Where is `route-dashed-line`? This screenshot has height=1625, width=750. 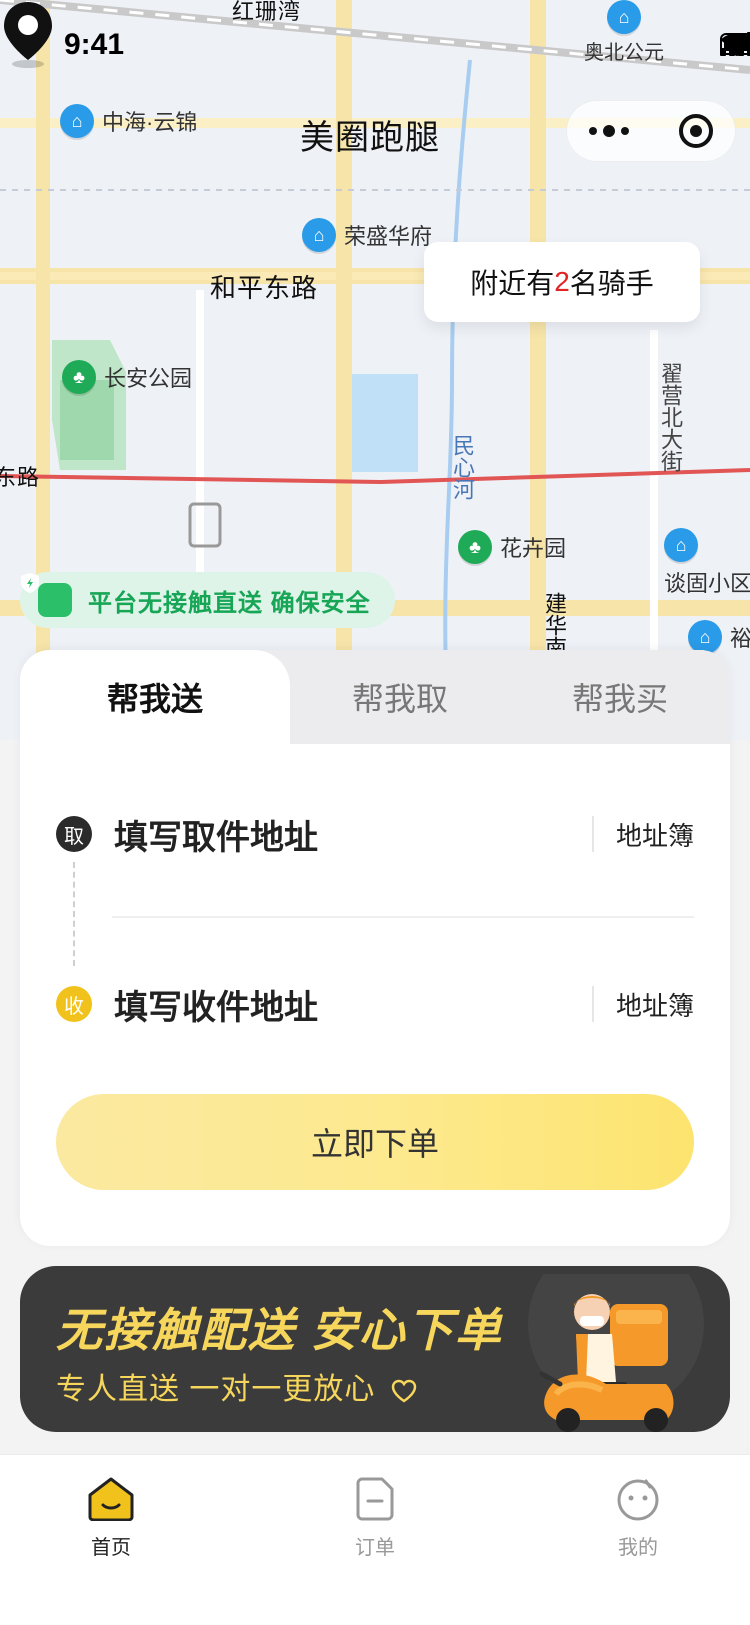
route-dashed-line is located at coordinates (74, 914).